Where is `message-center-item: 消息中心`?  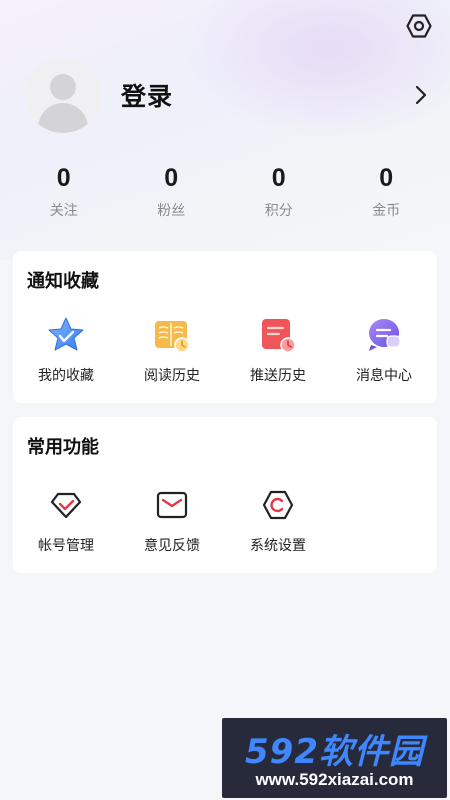 message-center-item: 消息中心 is located at coordinates (384, 350).